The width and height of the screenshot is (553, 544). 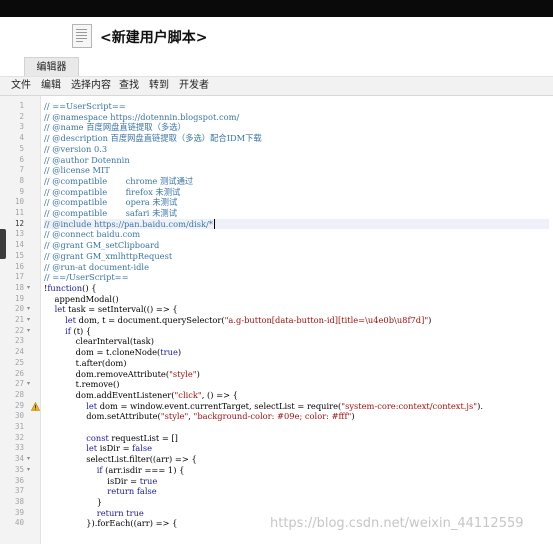 What do you see at coordinates (19, 212) in the screenshot?
I see `line-number: 11` at bounding box center [19, 212].